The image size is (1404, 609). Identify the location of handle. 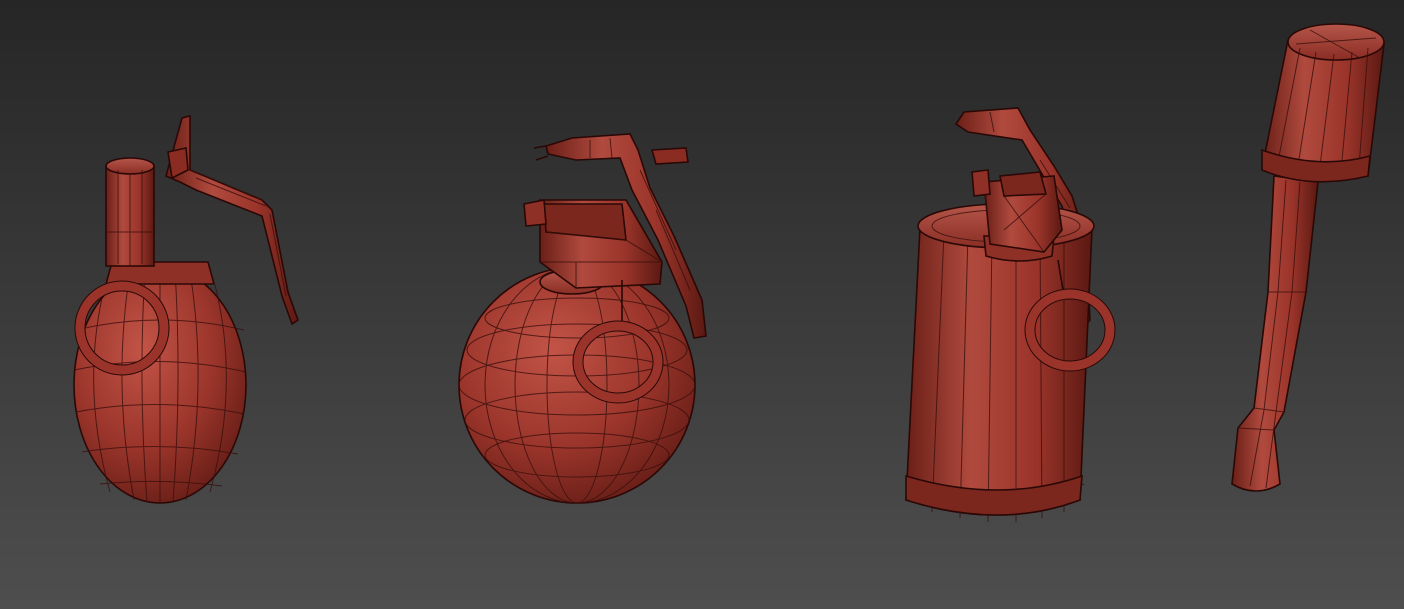
(1275, 333).